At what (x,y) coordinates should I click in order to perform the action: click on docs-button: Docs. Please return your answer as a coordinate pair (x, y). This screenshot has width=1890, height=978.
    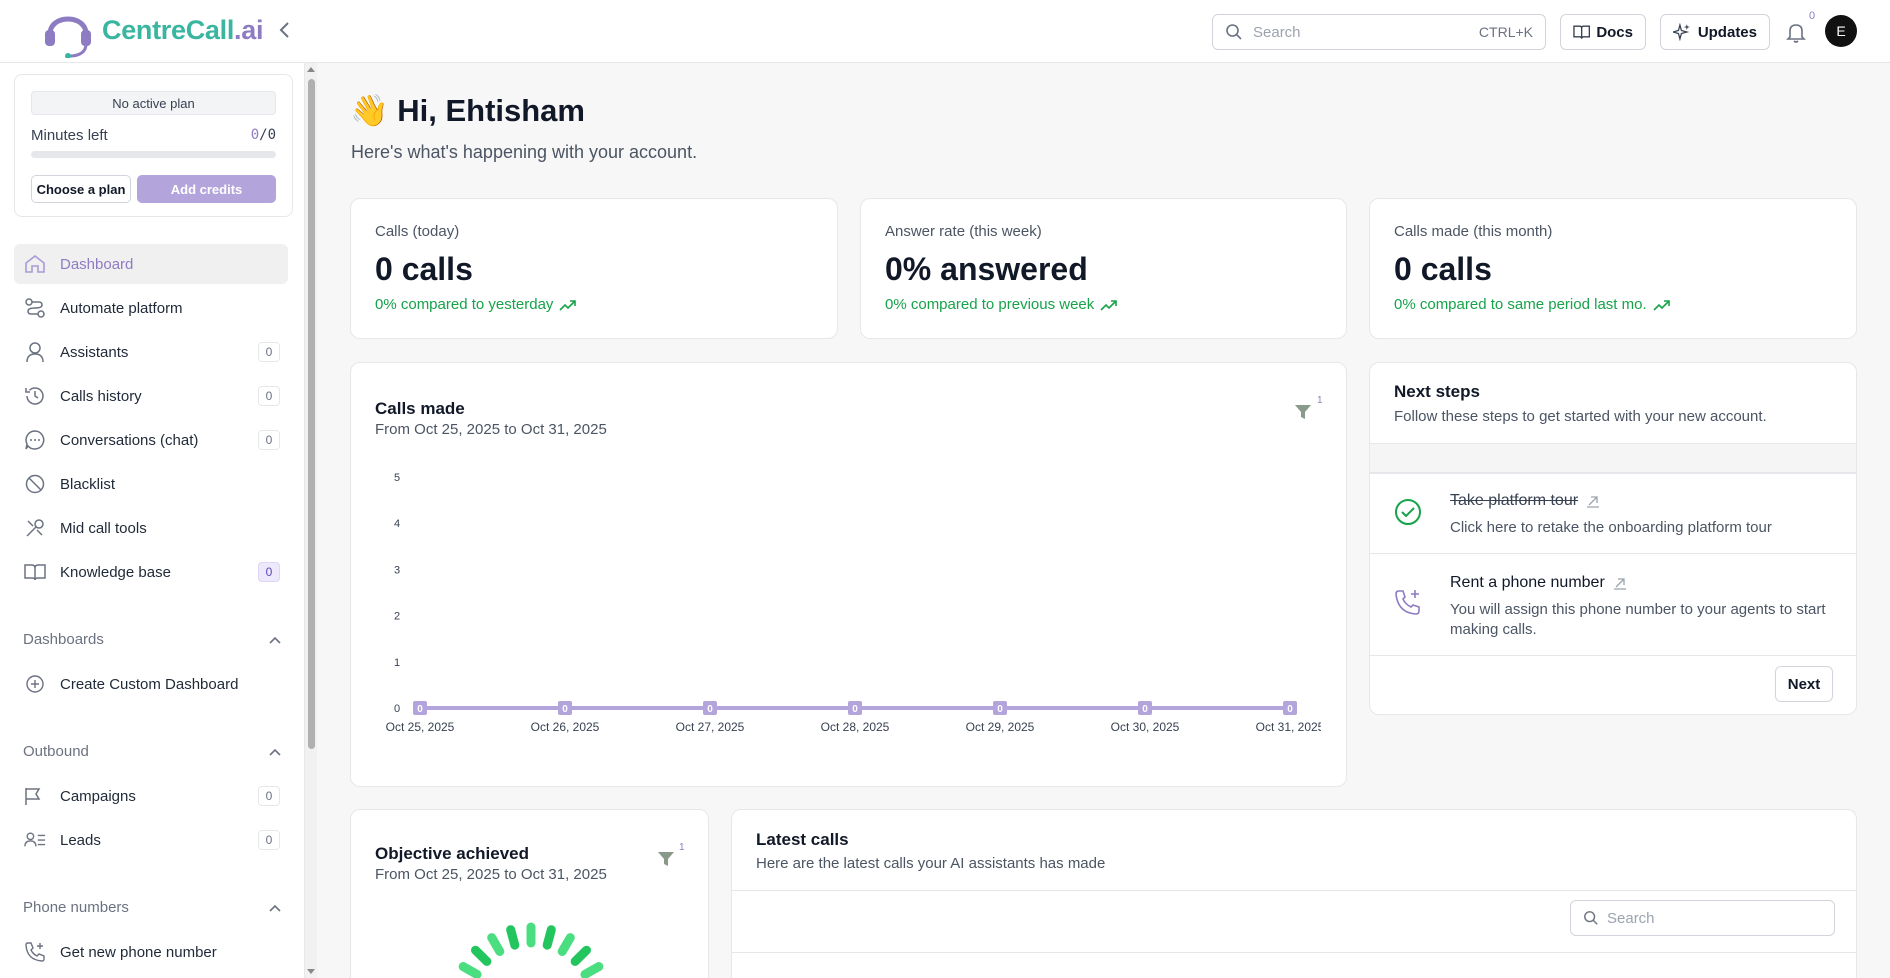
    Looking at the image, I should click on (1603, 32).